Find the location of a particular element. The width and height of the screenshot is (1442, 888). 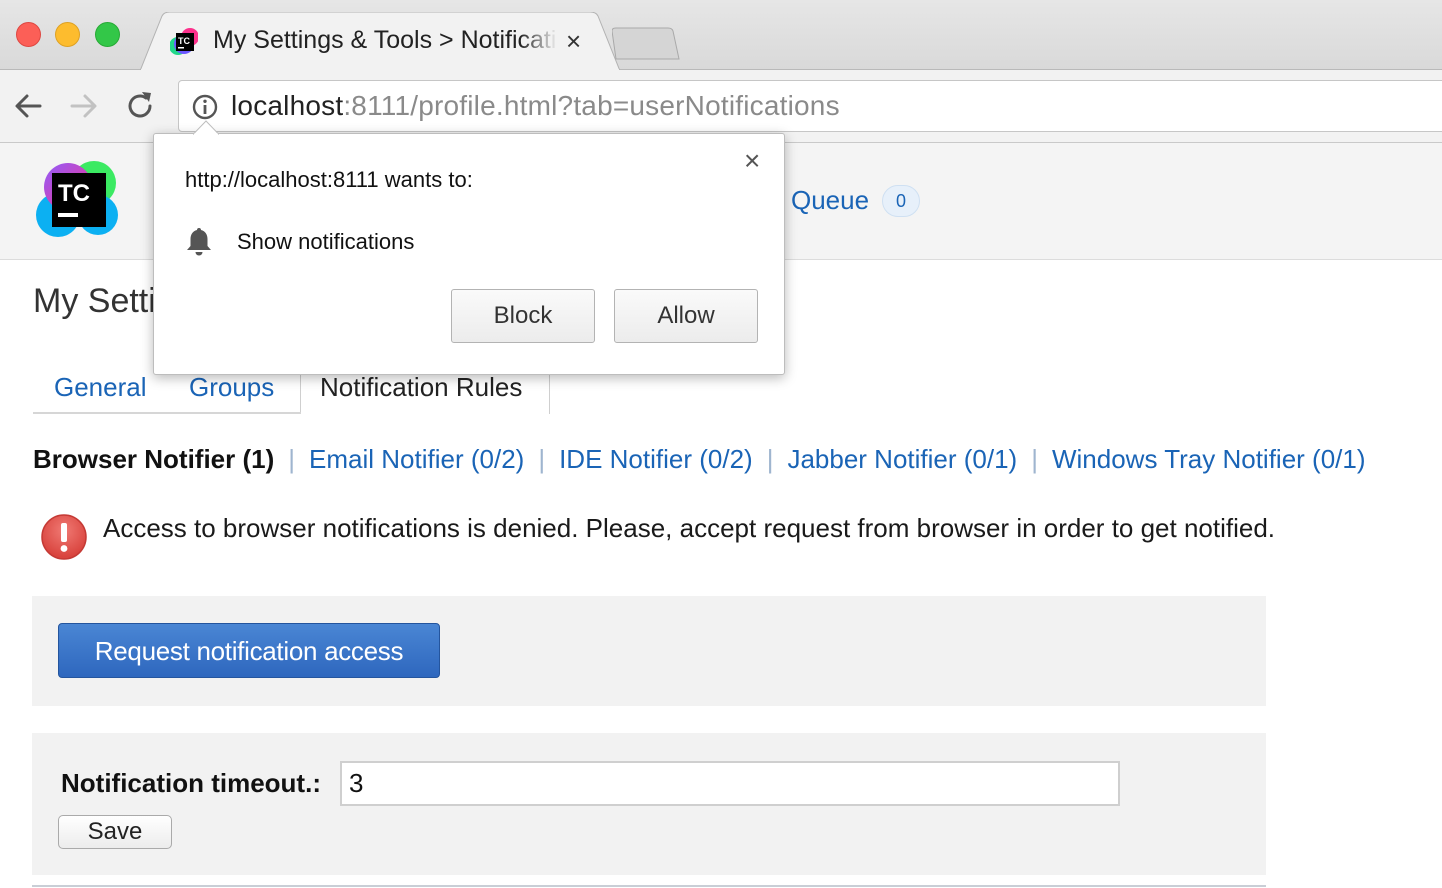

teamcity-logo-icon: TC is located at coordinates (79, 200).